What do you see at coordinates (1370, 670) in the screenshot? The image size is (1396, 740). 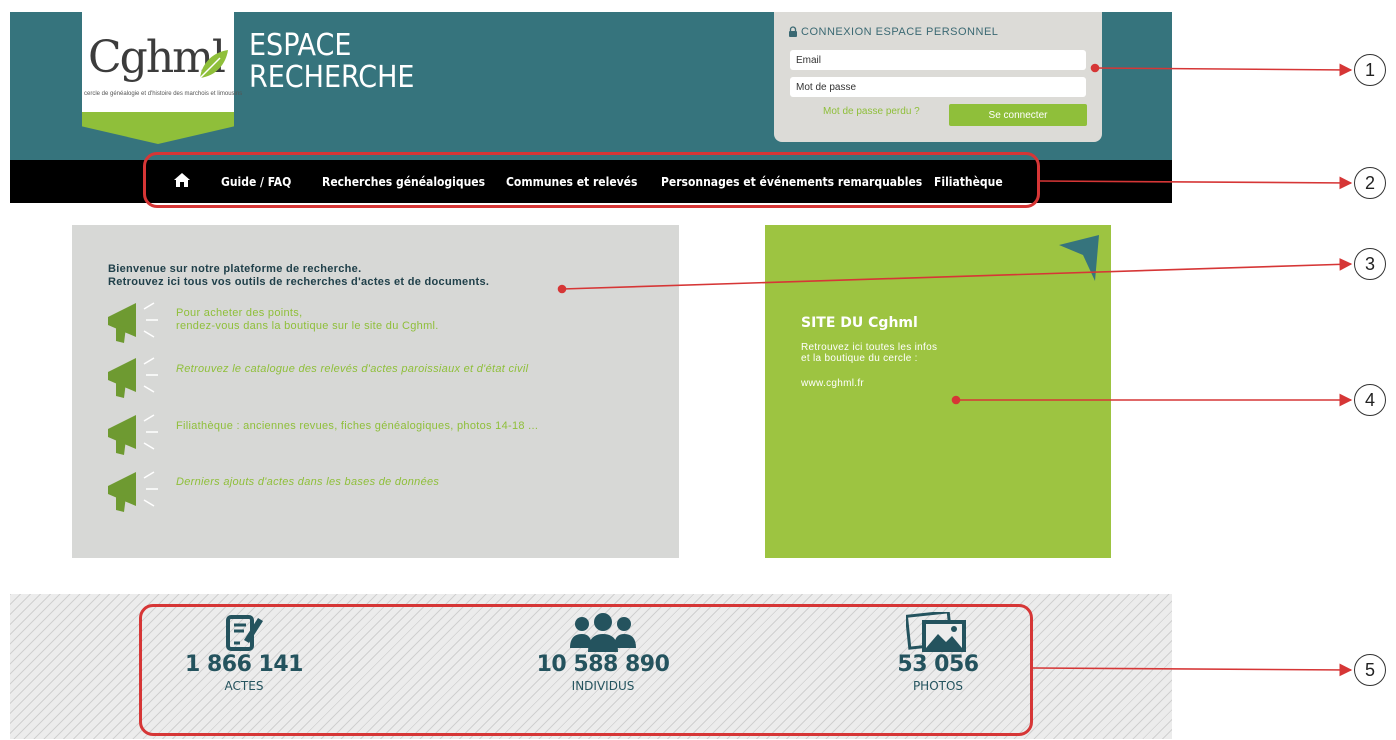 I see `callout-5: 5` at bounding box center [1370, 670].